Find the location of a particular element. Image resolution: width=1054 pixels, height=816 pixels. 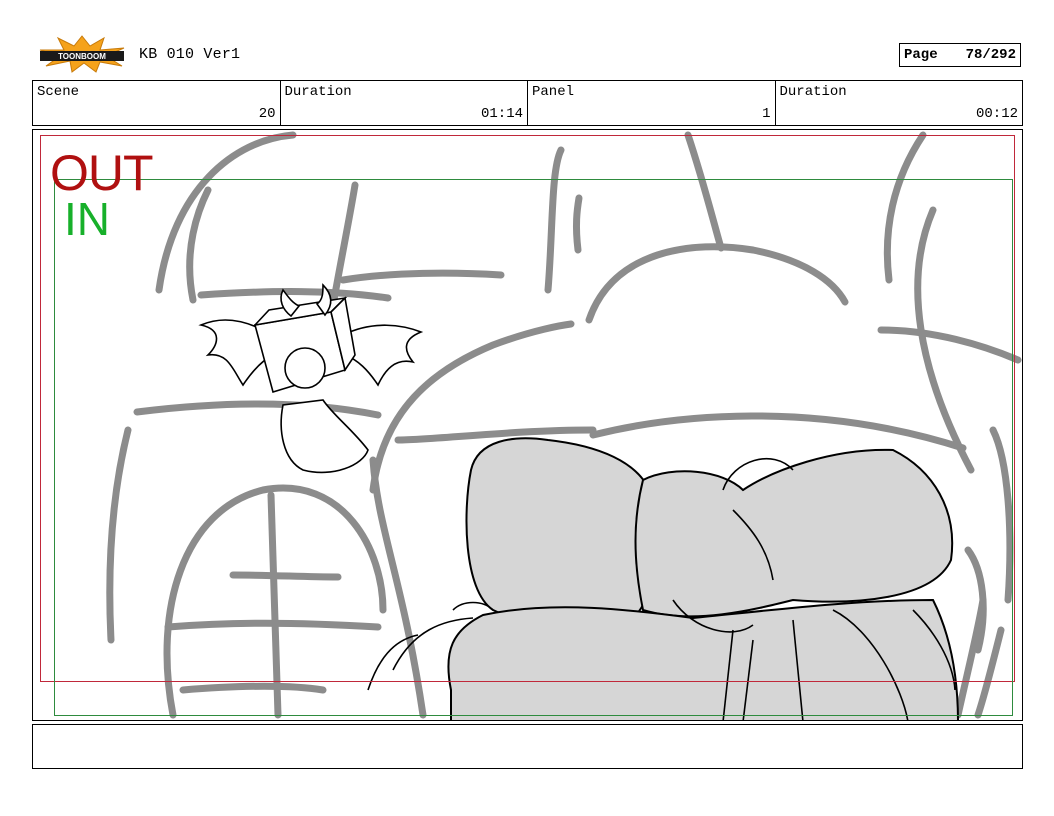

document-title: KB 010 Ver1 is located at coordinates (190, 54).